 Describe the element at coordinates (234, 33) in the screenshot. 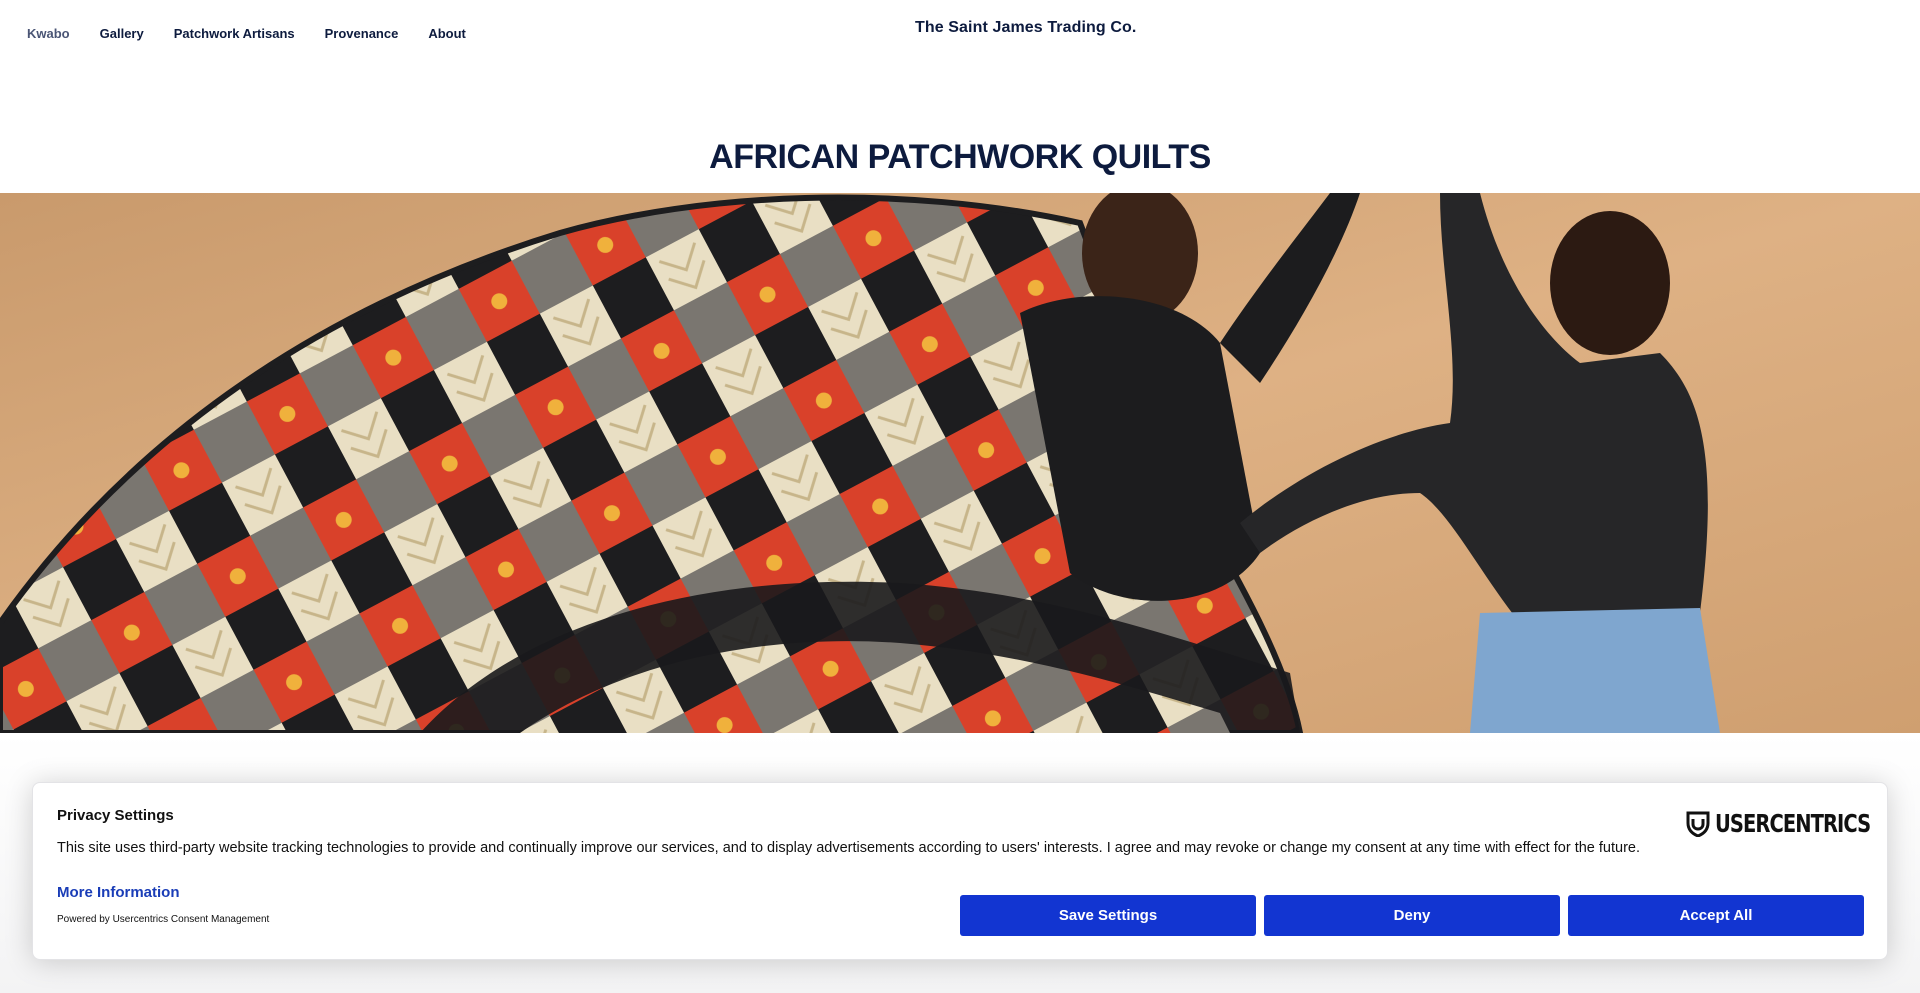

I see `nav-item-patchwork-artisans: Patchwork Artisans` at that location.